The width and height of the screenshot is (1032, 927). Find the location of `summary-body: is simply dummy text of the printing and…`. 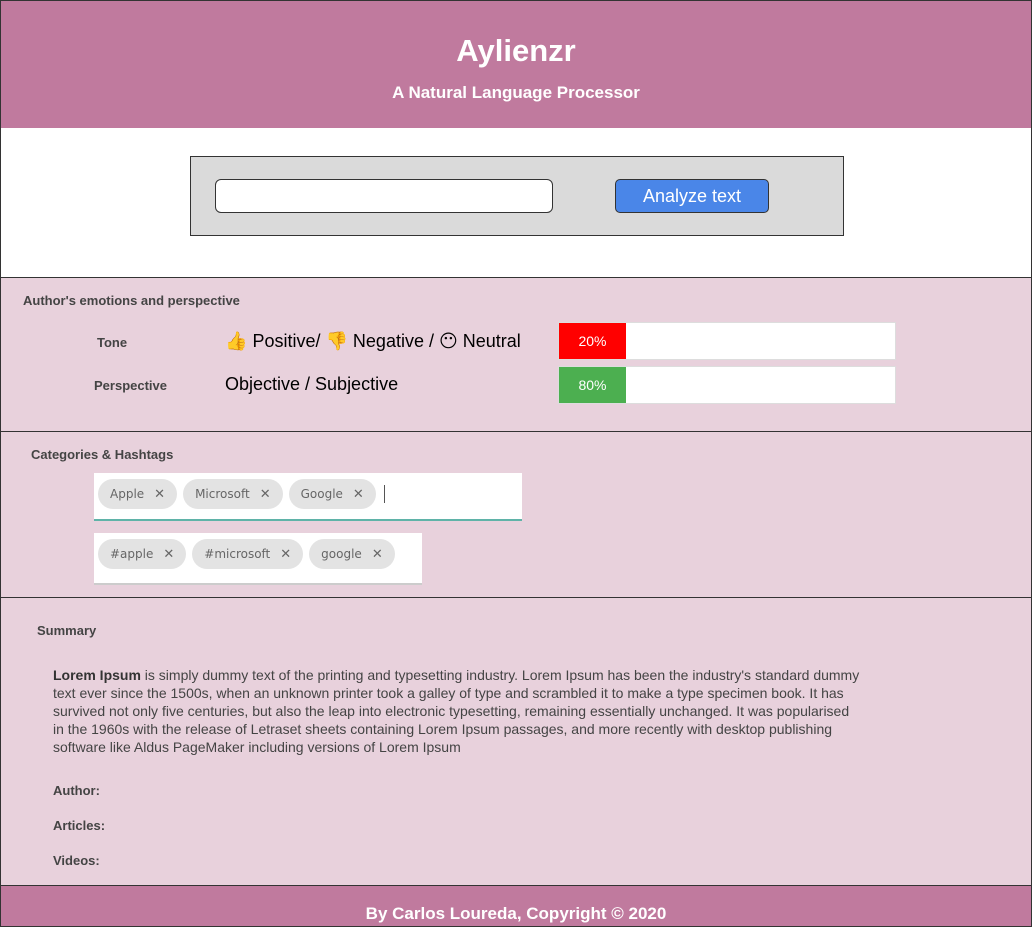

summary-body: is simply dummy text of the printing and… is located at coordinates (456, 711).